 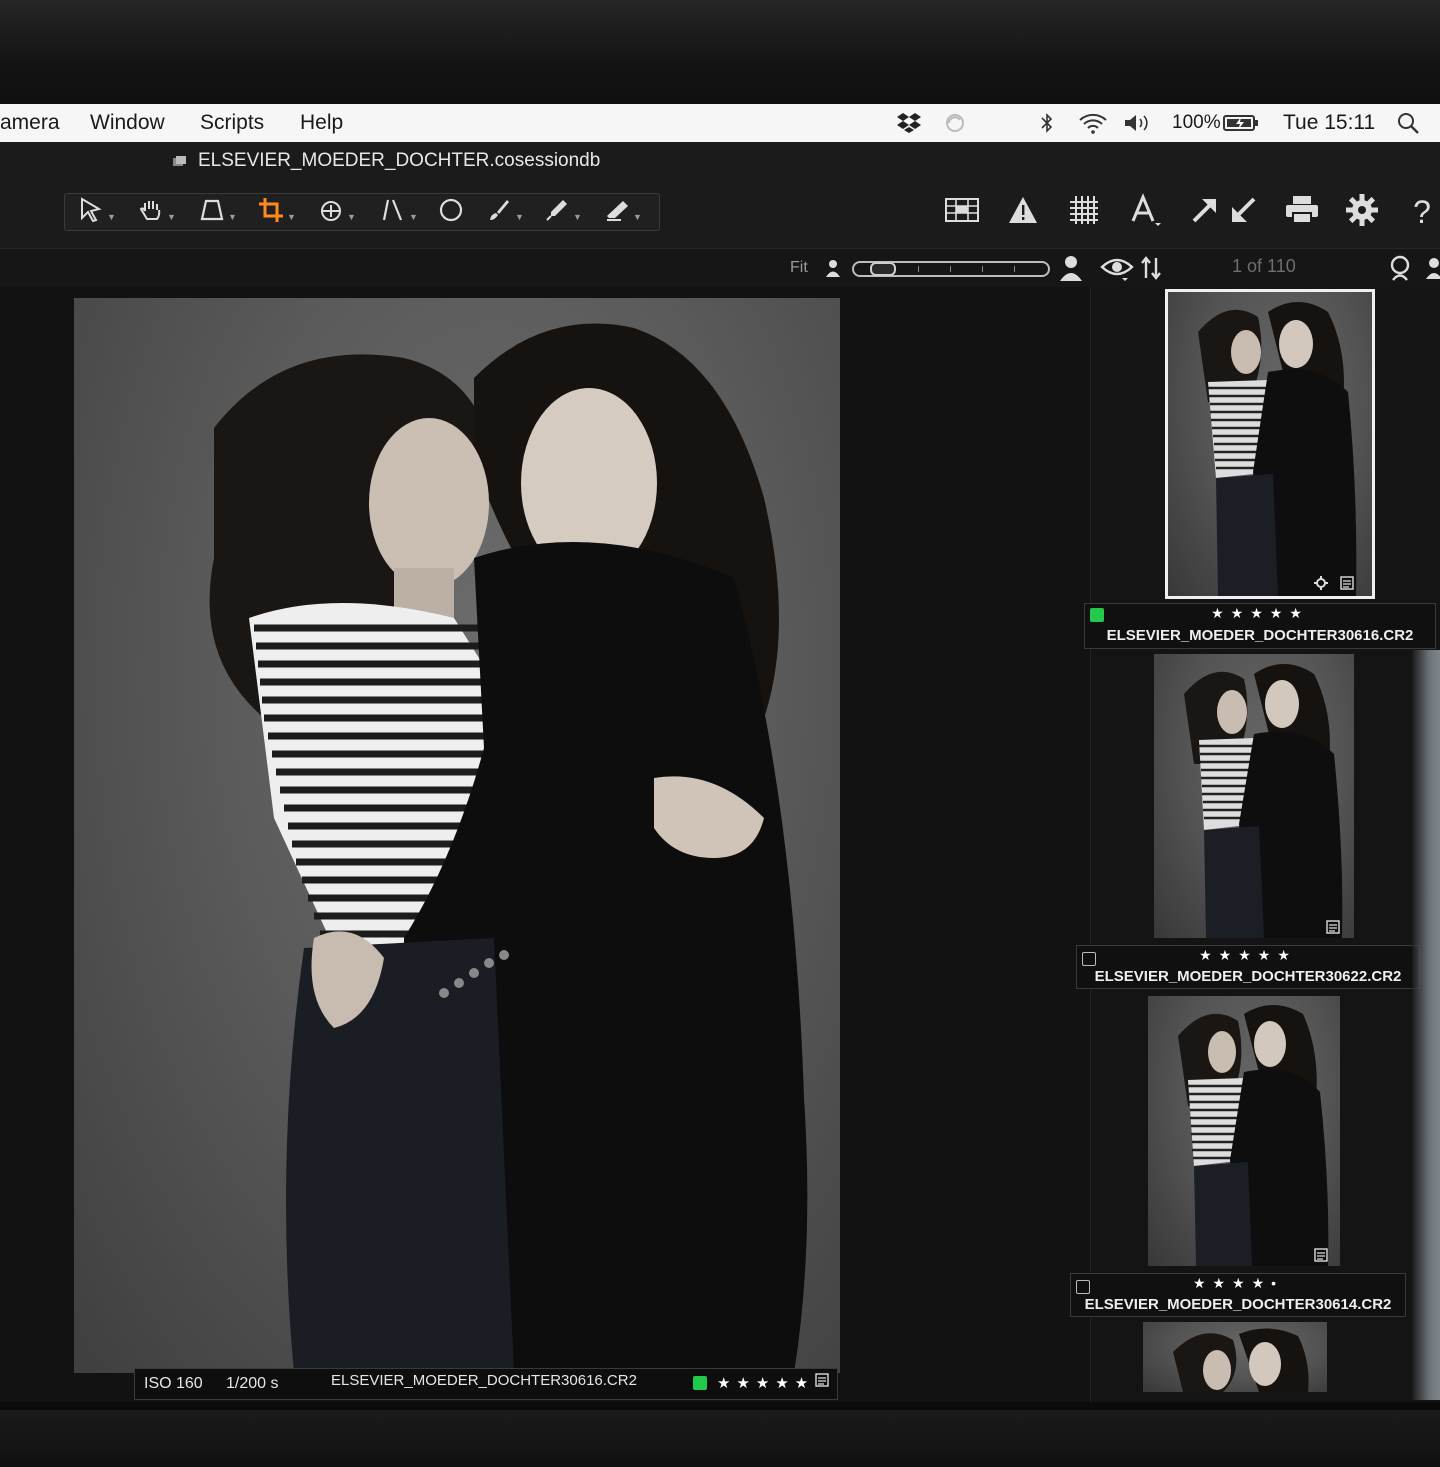 What do you see at coordinates (252, 1383) in the screenshot?
I see `shutter-value: 1/200 s` at bounding box center [252, 1383].